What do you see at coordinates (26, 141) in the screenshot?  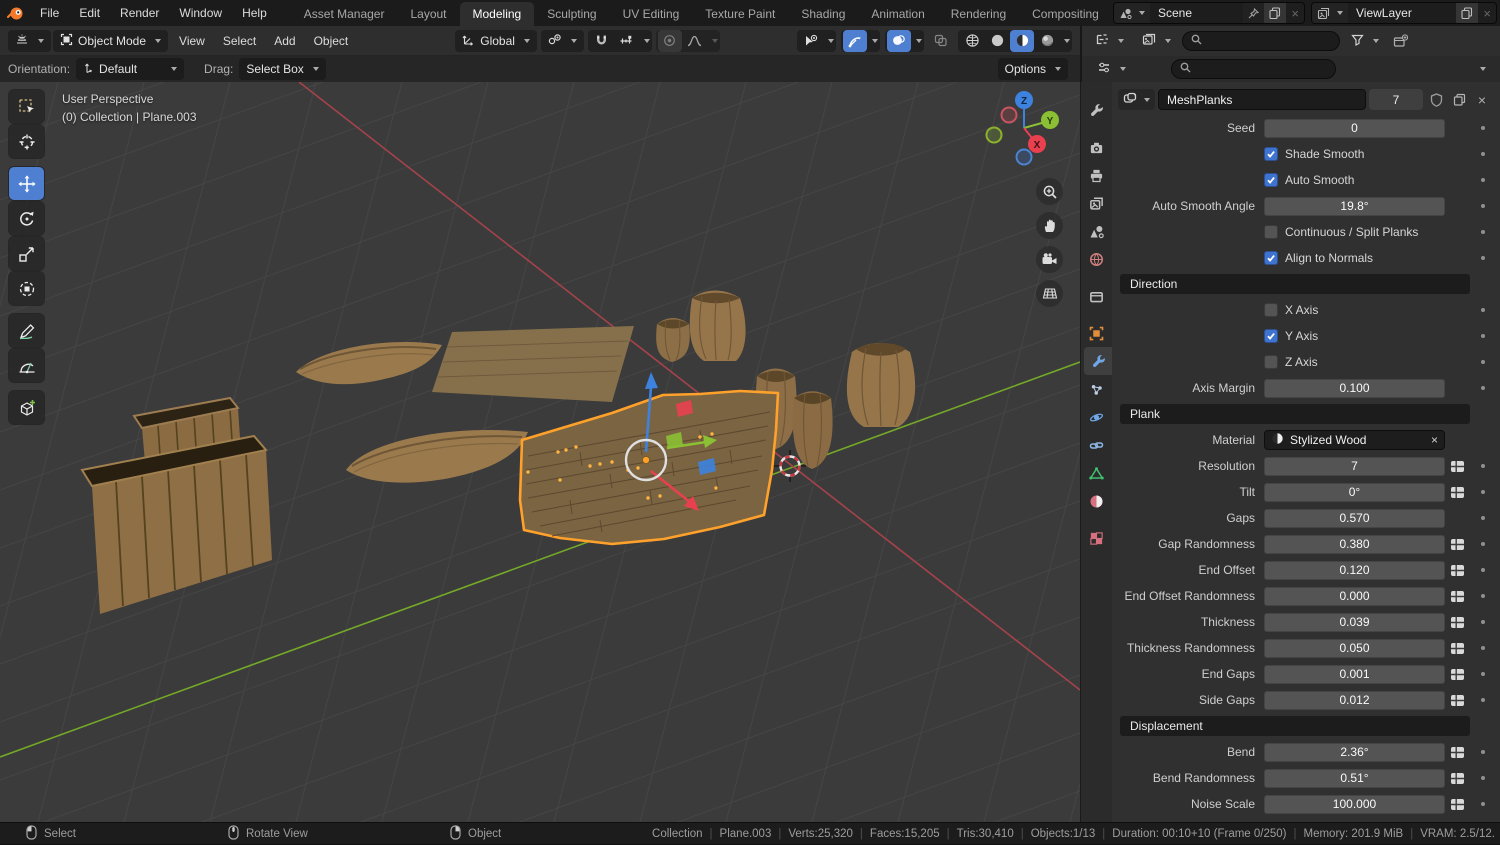 I see `tool-cursor` at bounding box center [26, 141].